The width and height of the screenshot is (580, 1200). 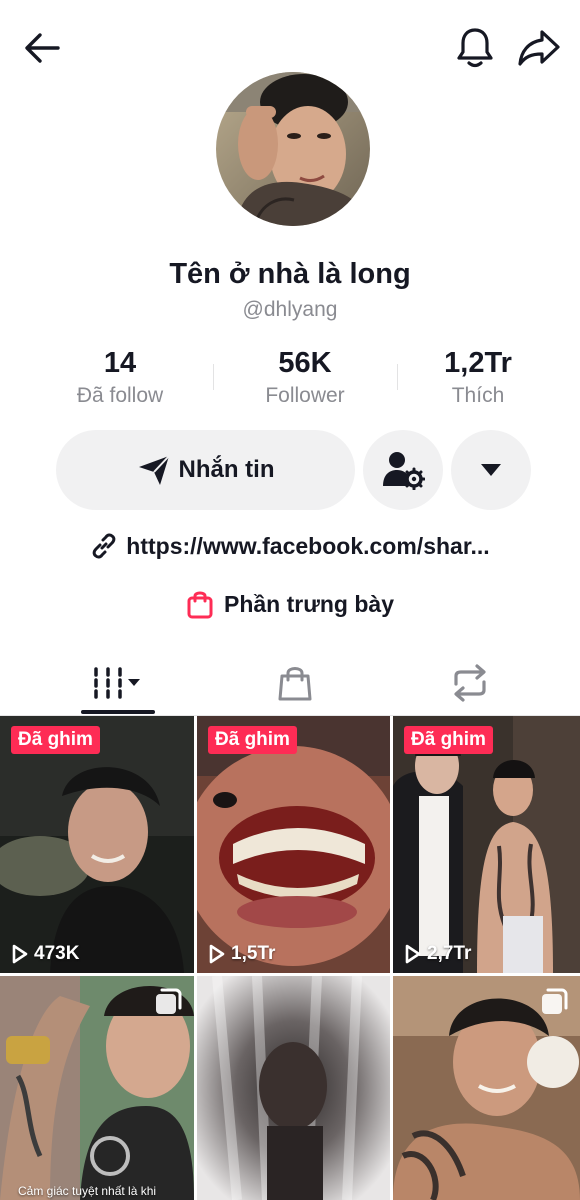 I want to click on video-tile: Đã ghim 2,7Tr, so click(x=486, y=844).